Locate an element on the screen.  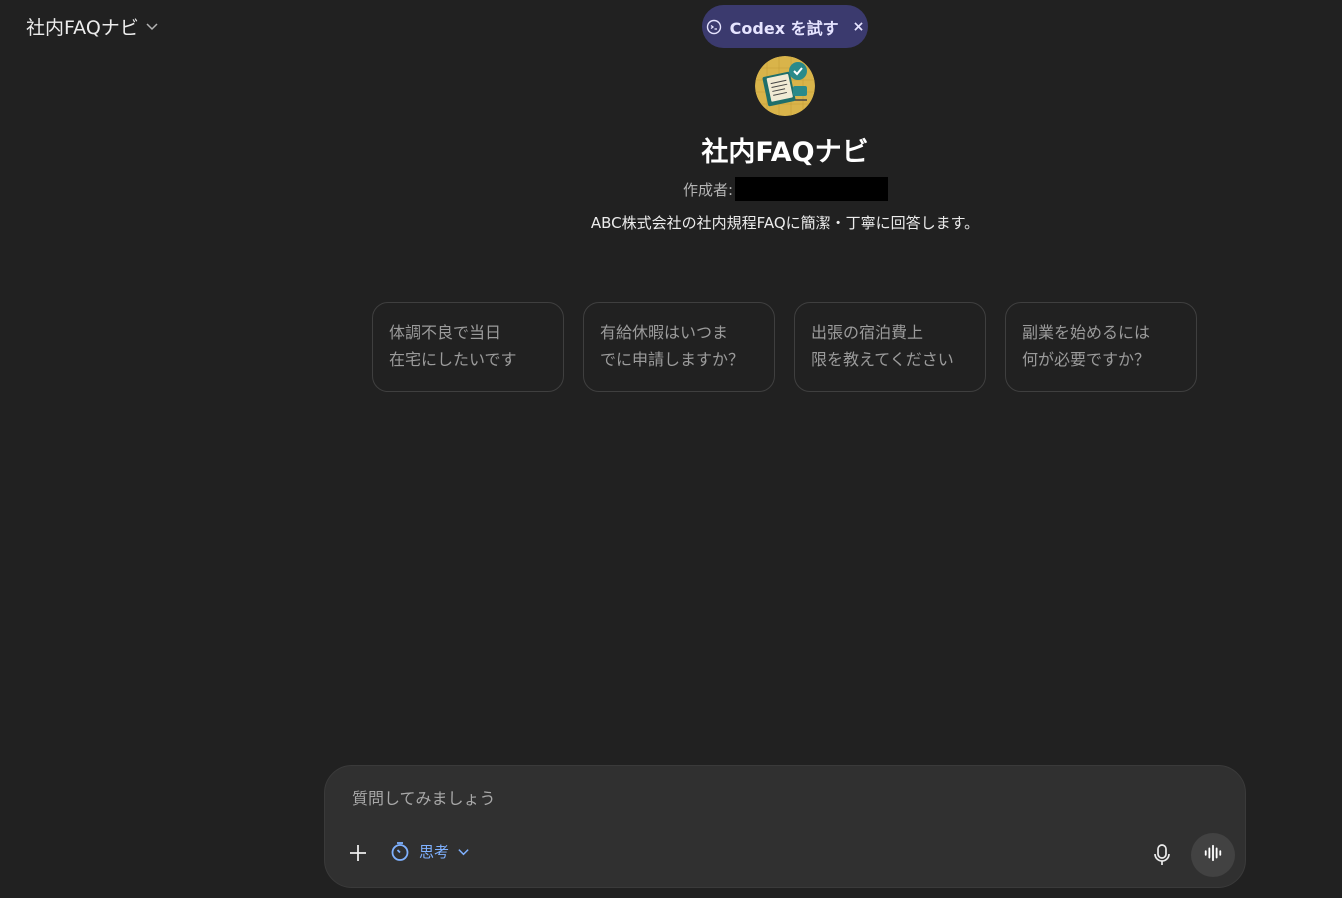
suggestion-chip: 体調不良で当日 在宅にしたいです is located at coordinates (468, 347).